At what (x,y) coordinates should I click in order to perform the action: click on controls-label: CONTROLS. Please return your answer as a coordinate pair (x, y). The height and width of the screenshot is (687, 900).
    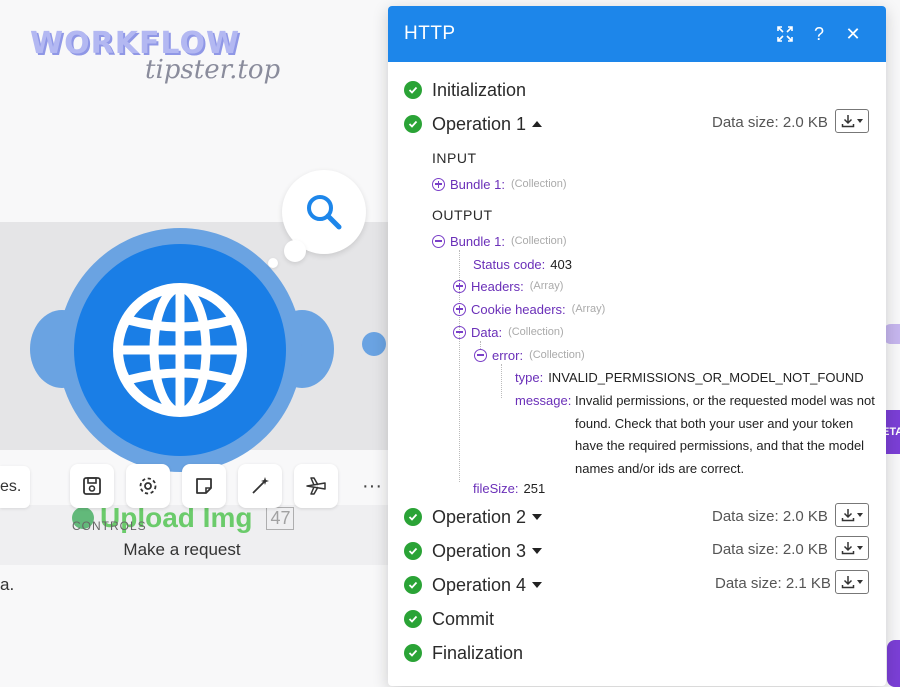
    Looking at the image, I should click on (109, 526).